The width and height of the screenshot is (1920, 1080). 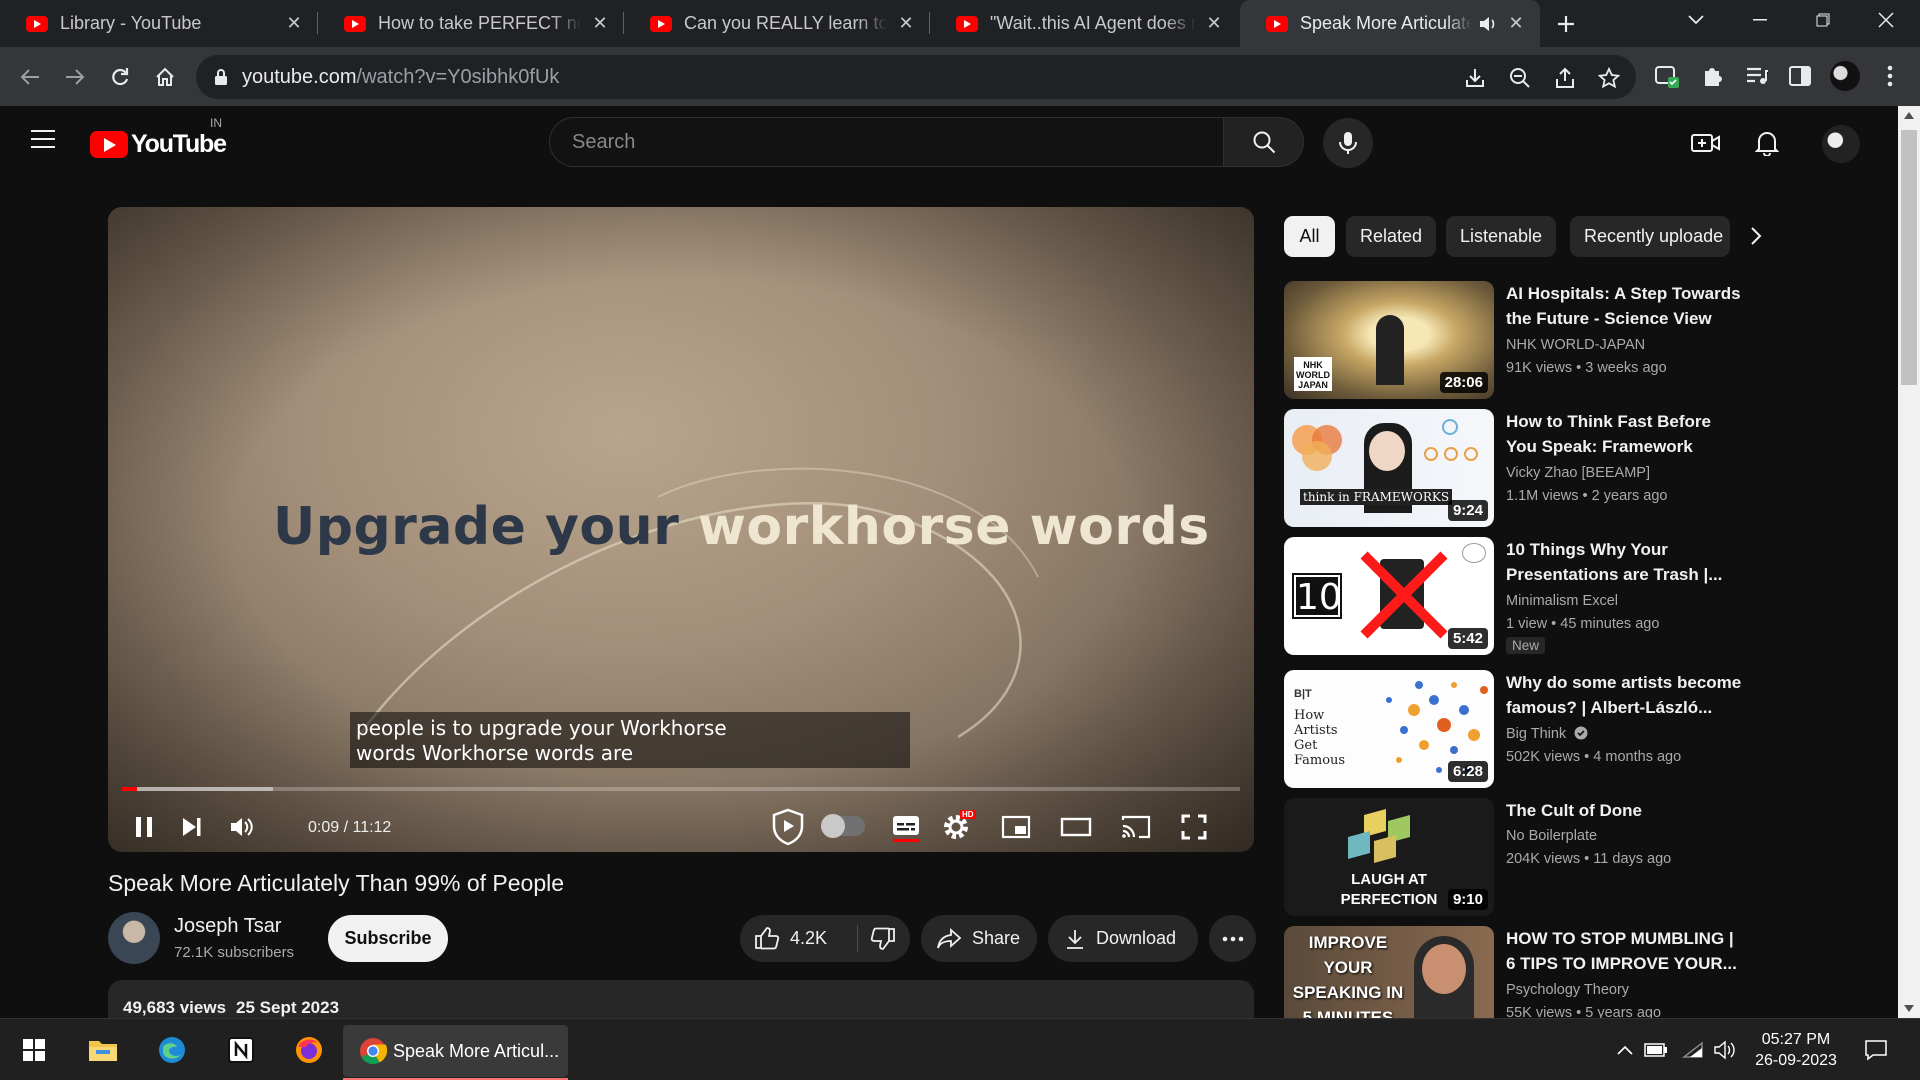 I want to click on download-button: Download, so click(x=1123, y=938).